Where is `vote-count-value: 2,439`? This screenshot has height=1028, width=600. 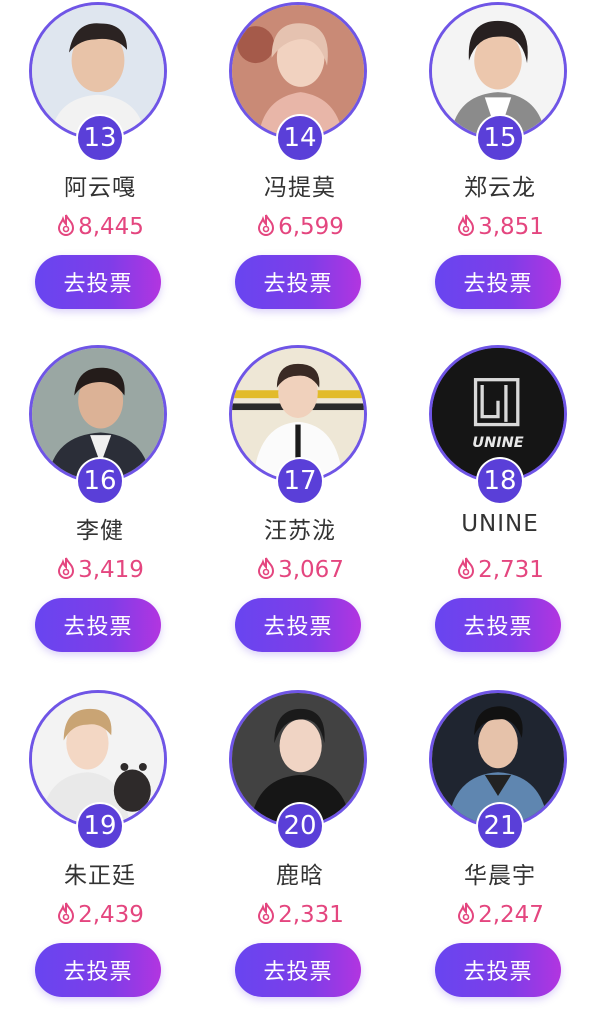 vote-count-value: 2,439 is located at coordinates (111, 915).